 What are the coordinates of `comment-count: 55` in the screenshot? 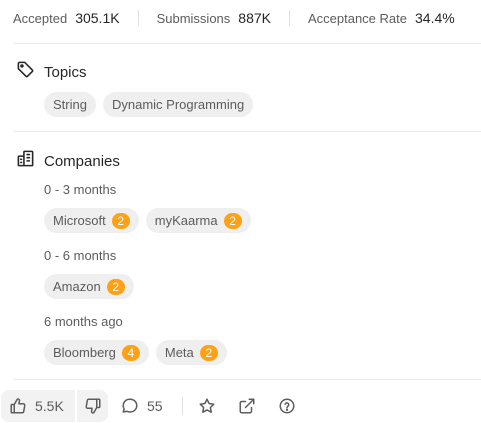 It's located at (155, 406).